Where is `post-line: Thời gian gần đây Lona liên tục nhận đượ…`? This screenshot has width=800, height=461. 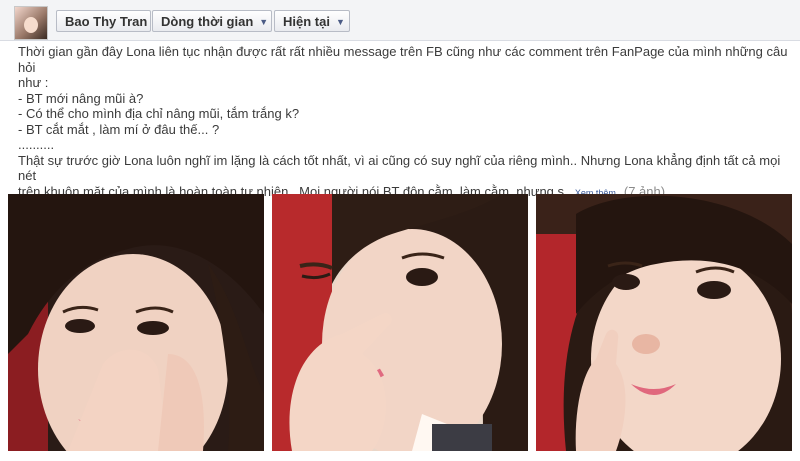
post-line: Thời gian gần đây Lona liên tục nhận đượ… is located at coordinates (403, 59).